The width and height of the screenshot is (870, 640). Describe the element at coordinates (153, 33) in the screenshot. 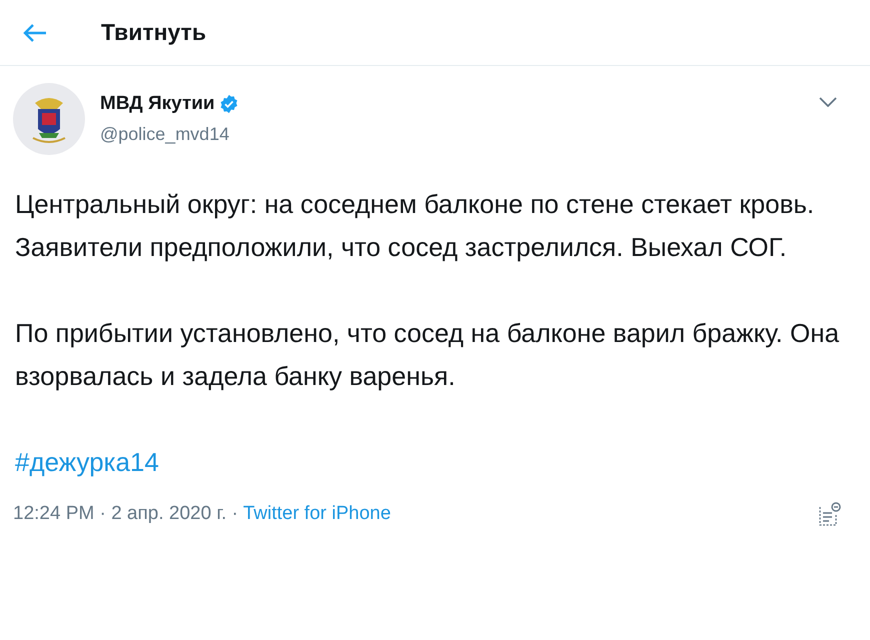

I see `page-title: Твитнуть` at that location.